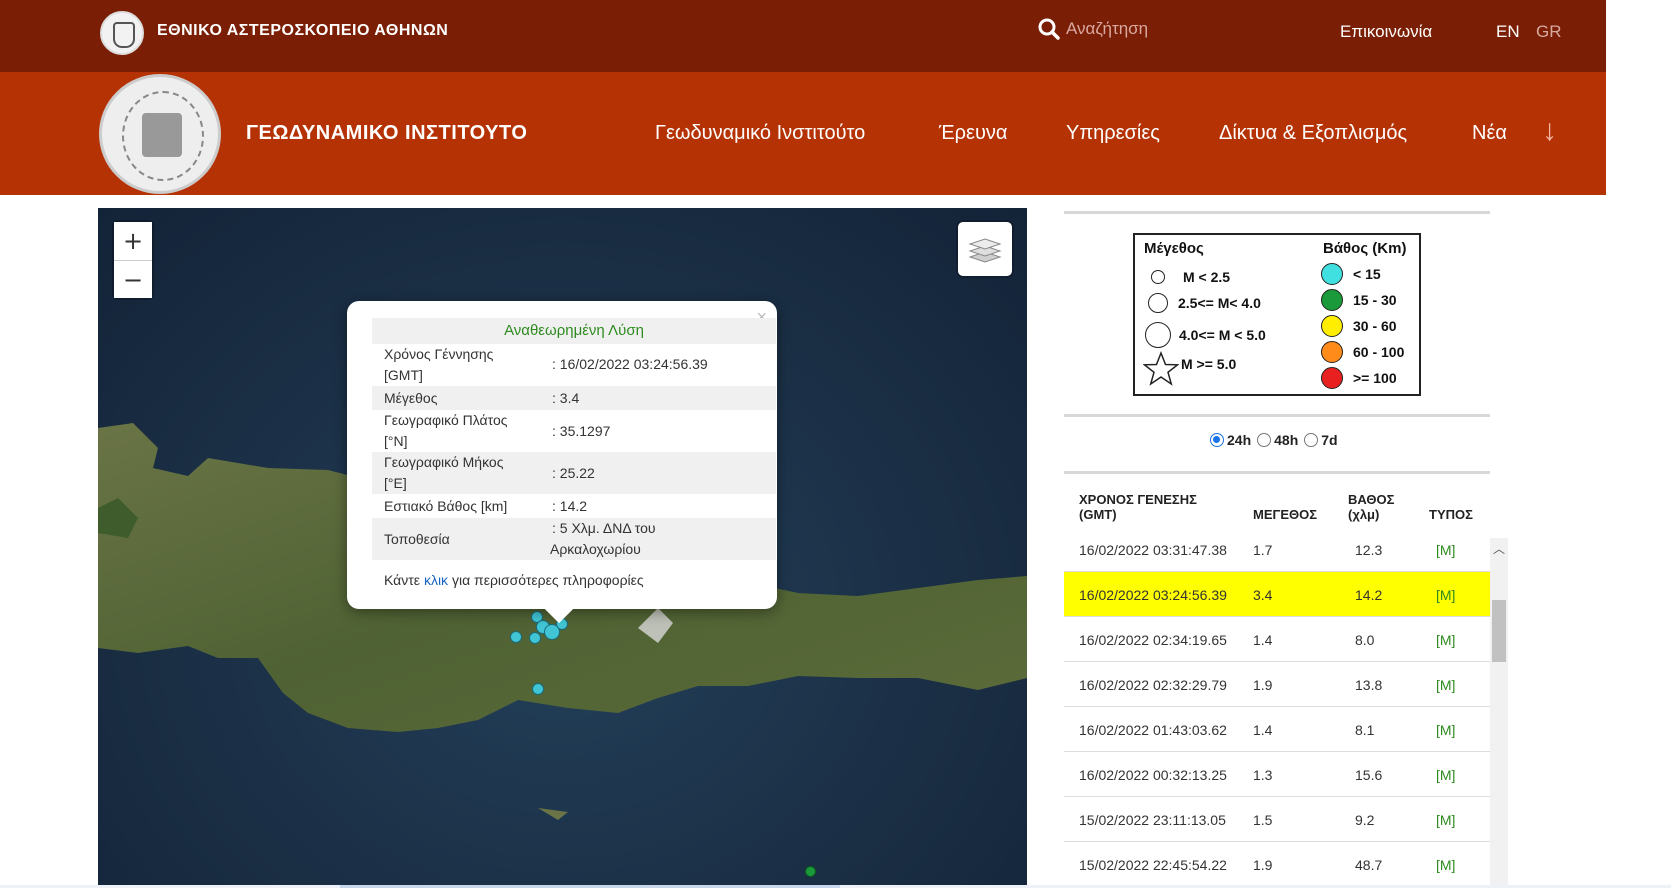 Image resolution: width=1671 pixels, height=888 pixels. I want to click on popup-row-magnitude: Μέγεθος : 3.4, so click(574, 398).